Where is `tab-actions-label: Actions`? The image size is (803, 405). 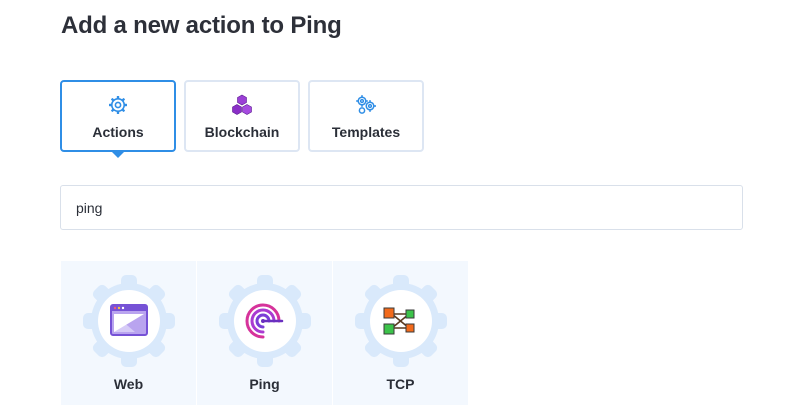
tab-actions-label: Actions is located at coordinates (118, 132).